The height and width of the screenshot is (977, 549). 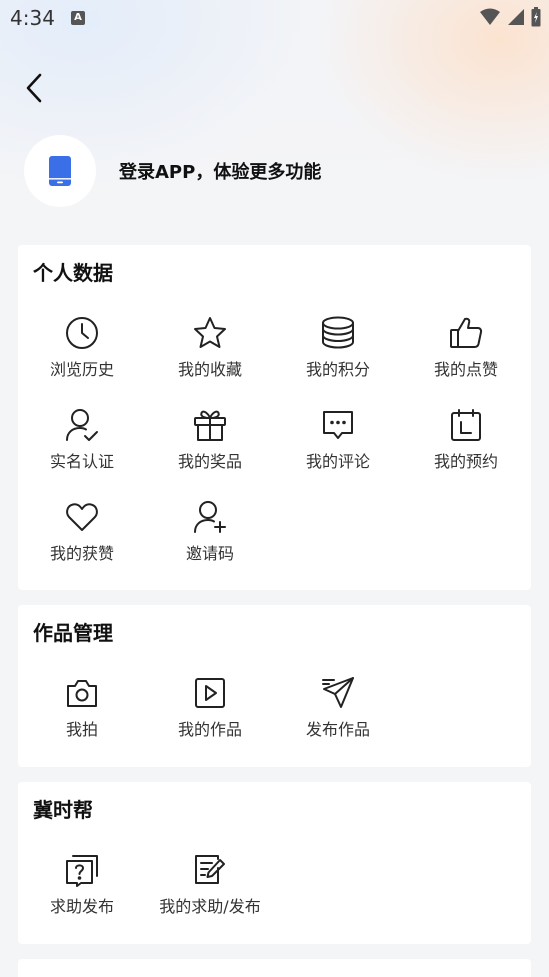 What do you see at coordinates (82, 517) in the screenshot?
I see `heart-icon` at bounding box center [82, 517].